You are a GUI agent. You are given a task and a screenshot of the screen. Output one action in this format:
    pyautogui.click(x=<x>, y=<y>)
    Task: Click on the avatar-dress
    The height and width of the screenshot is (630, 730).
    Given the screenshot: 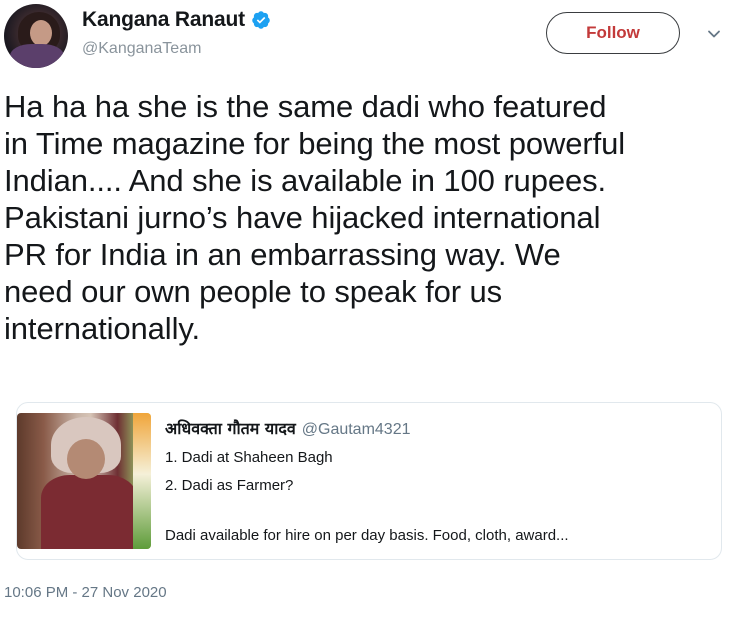 What is the action you would take?
    pyautogui.click(x=37, y=56)
    